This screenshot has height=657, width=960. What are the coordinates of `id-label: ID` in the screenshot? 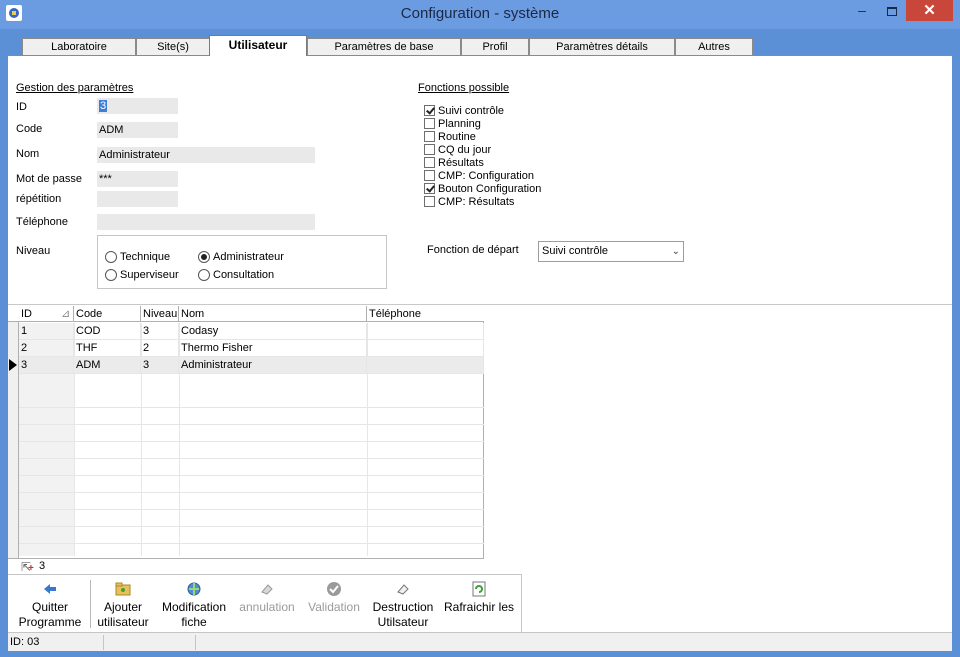 It's located at (21, 107).